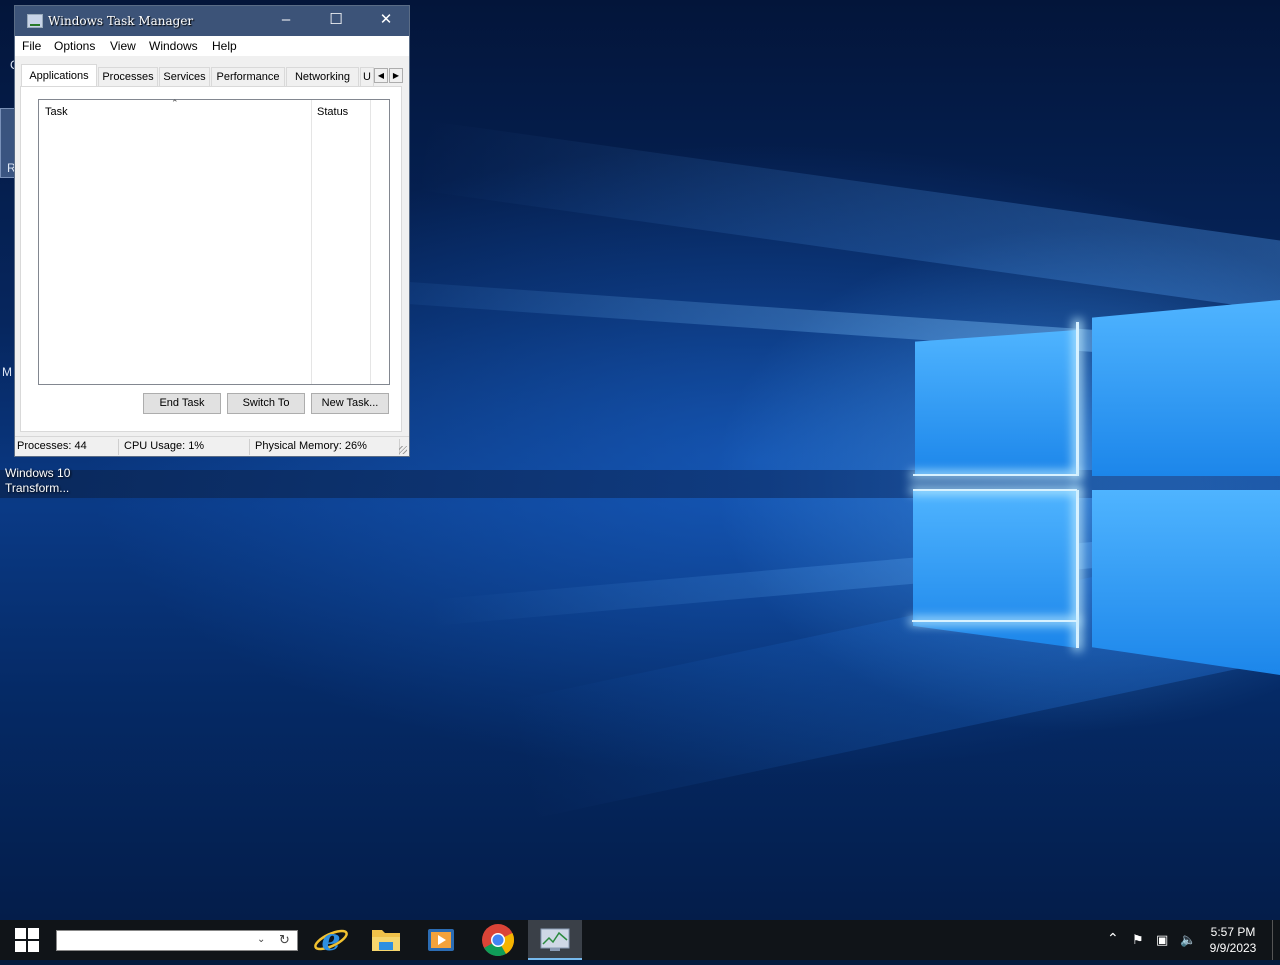 The width and height of the screenshot is (1280, 965). I want to click on file-explorer-icon, so click(386, 940).